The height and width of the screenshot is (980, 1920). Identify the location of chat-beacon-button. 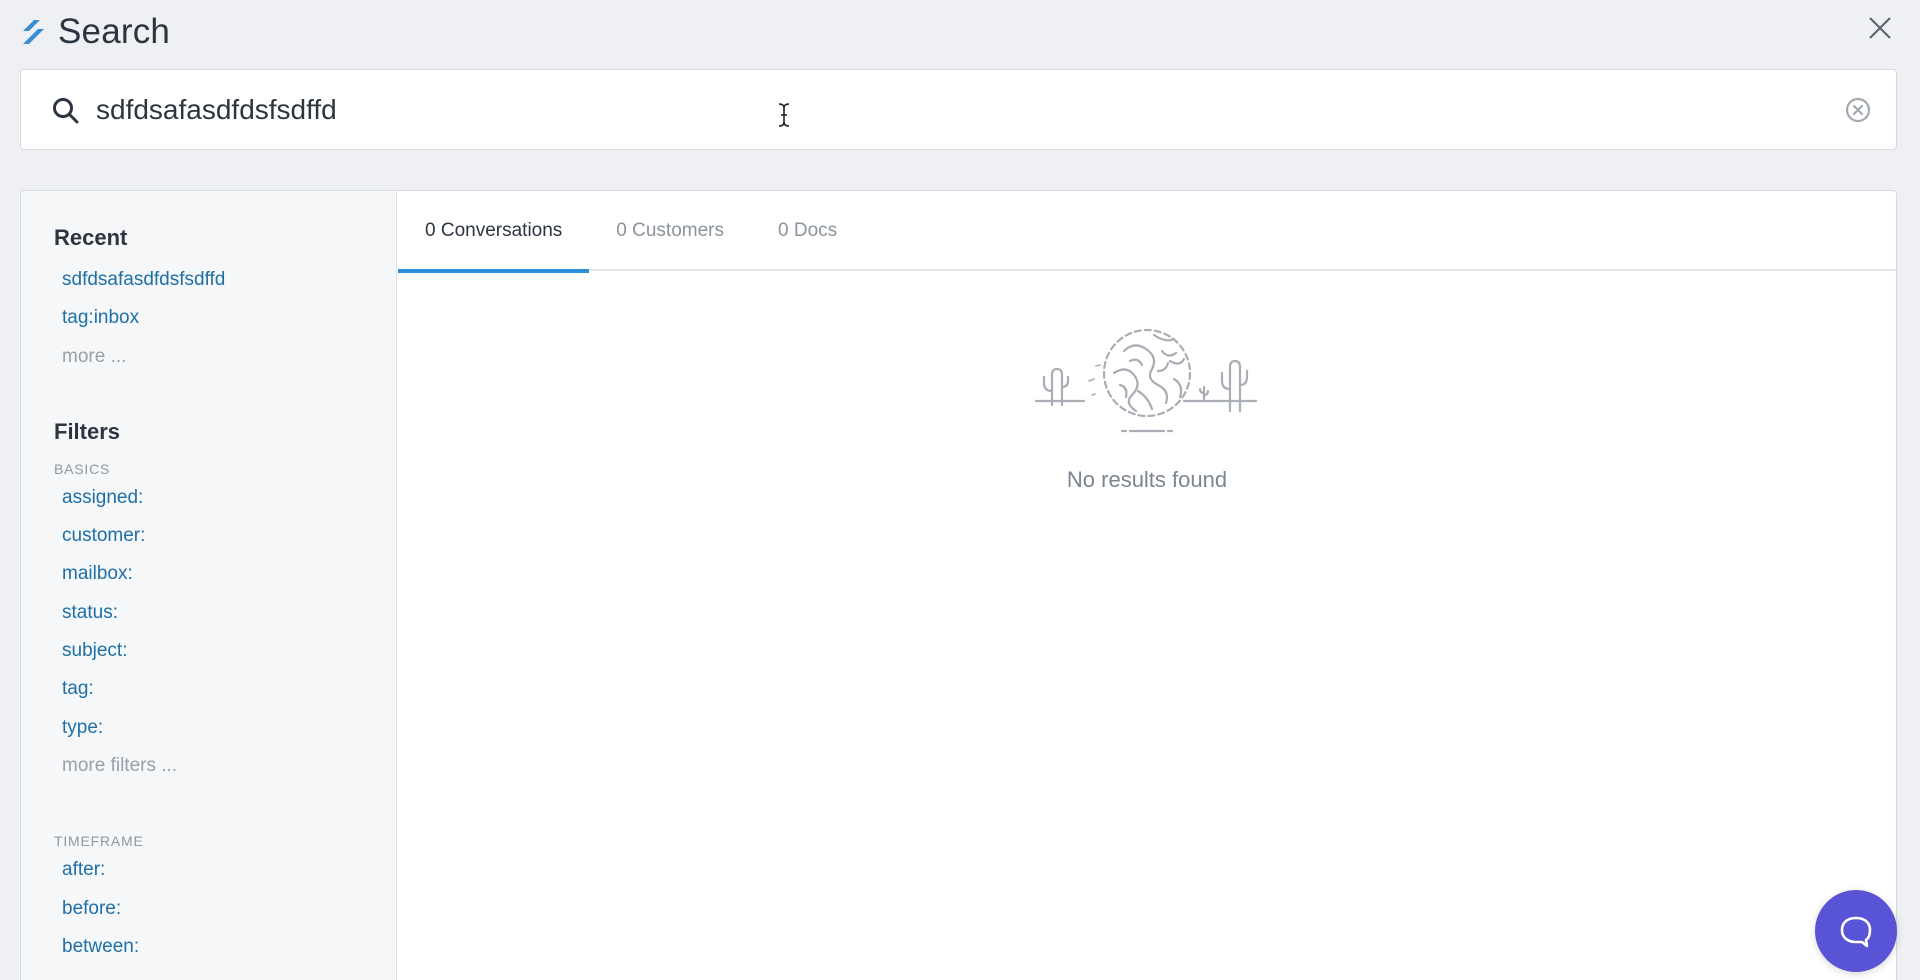
(1856, 931).